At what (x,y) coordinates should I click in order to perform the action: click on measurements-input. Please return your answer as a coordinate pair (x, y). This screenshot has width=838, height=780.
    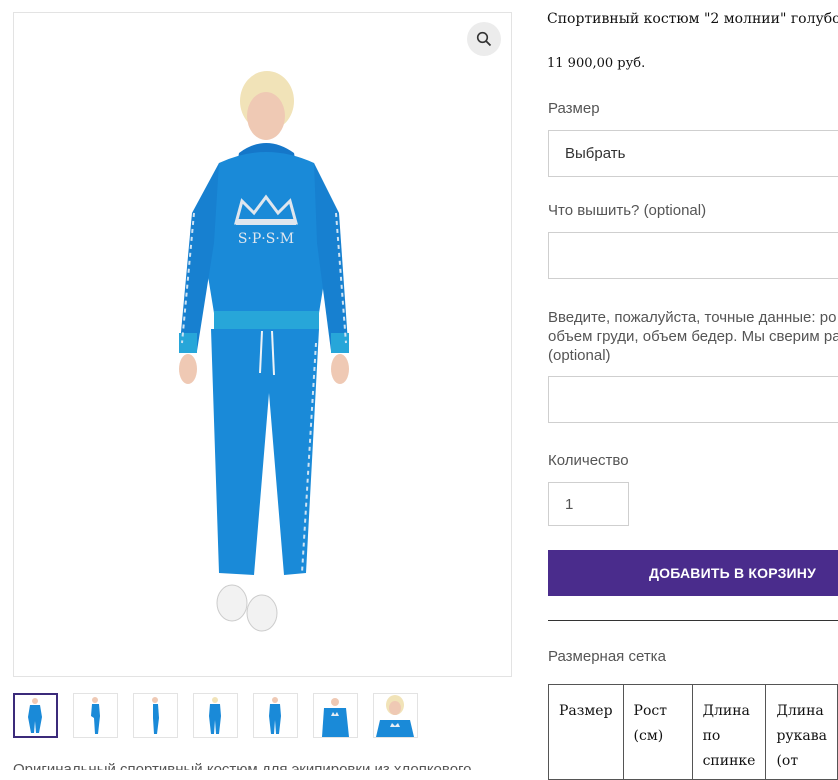
    Looking at the image, I should click on (693, 399).